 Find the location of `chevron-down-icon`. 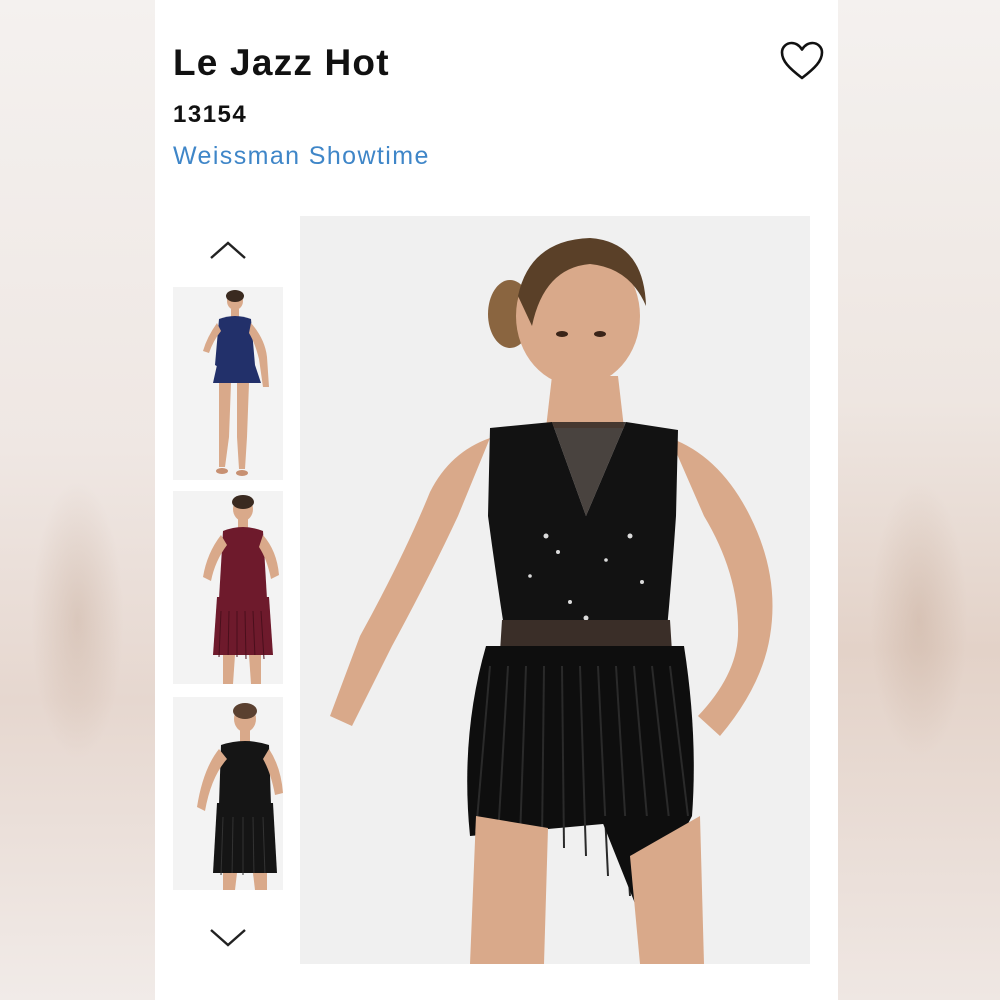

chevron-down-icon is located at coordinates (228, 938).